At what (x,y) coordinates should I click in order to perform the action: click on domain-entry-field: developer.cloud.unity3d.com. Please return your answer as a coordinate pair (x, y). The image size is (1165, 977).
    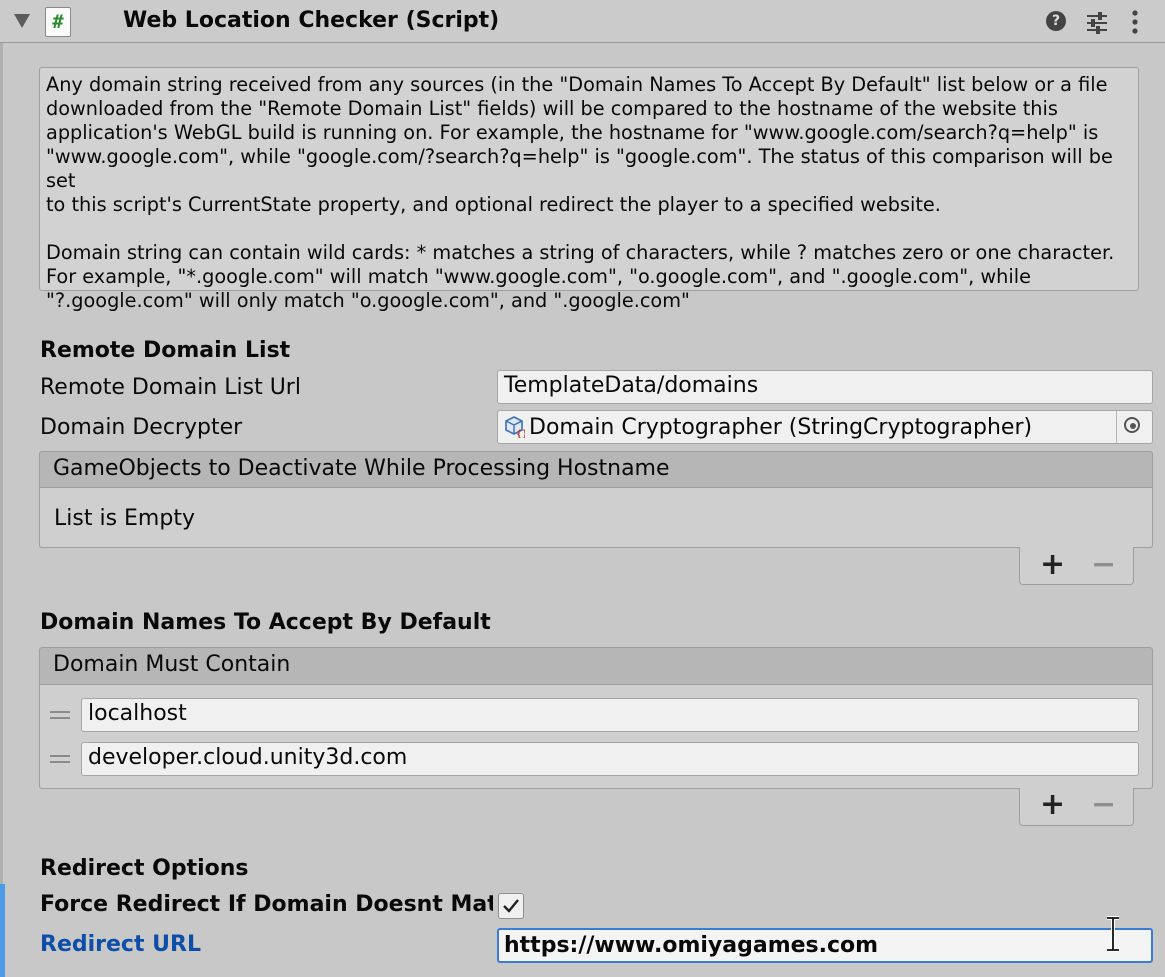
    Looking at the image, I should click on (610, 759).